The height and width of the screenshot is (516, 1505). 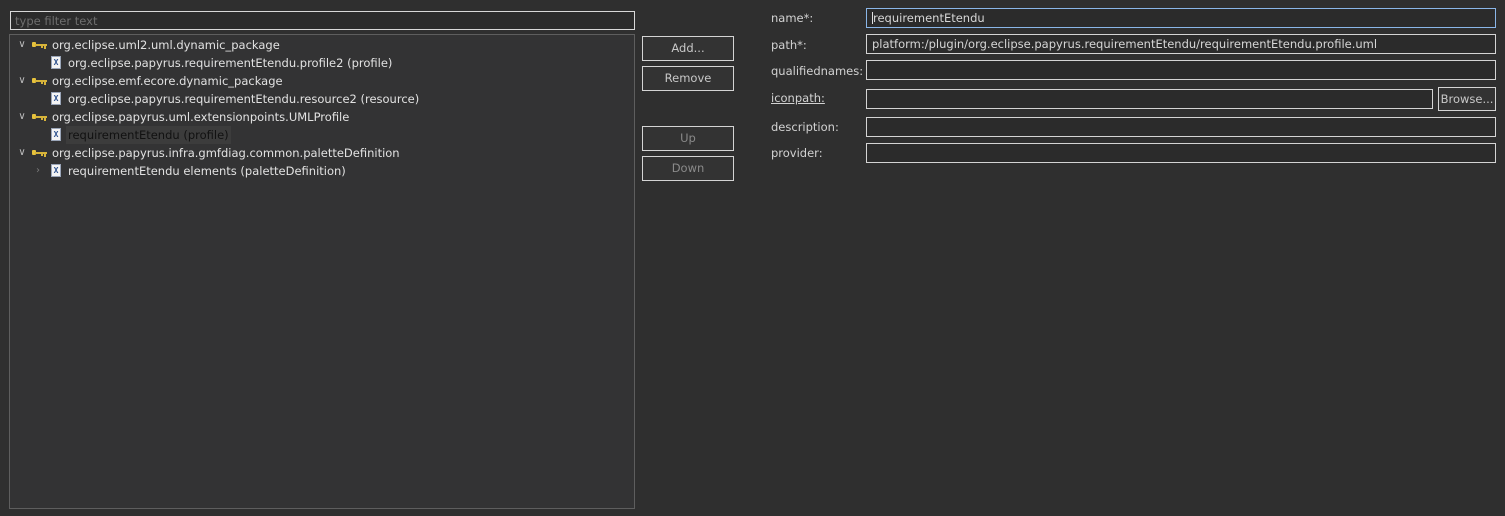 I want to click on tree-node-plugin: ∨ org.eclipse.uml2.uml.dynamic_package, so click(x=320, y=45).